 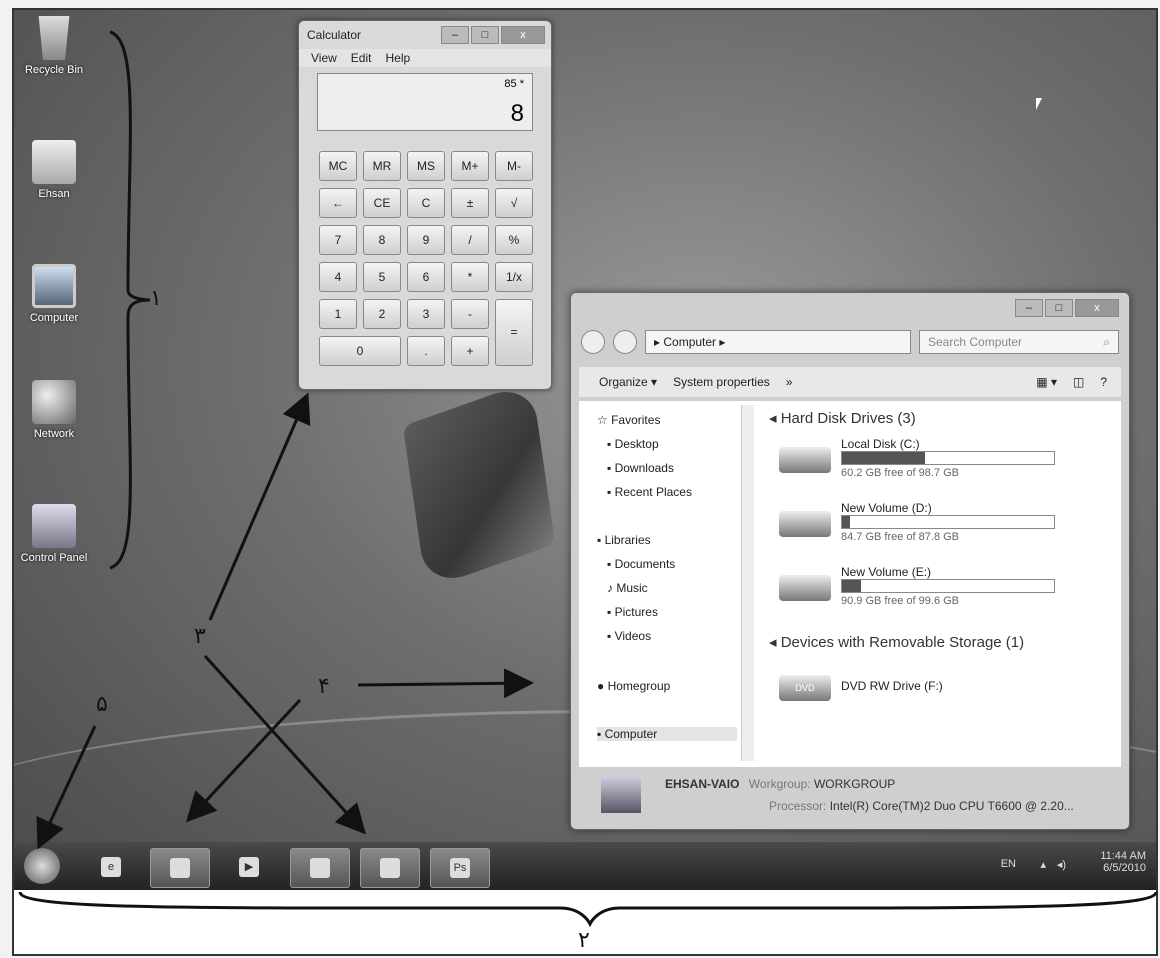 What do you see at coordinates (584, 940) in the screenshot?
I see `annotation-number-2: ۲` at bounding box center [584, 940].